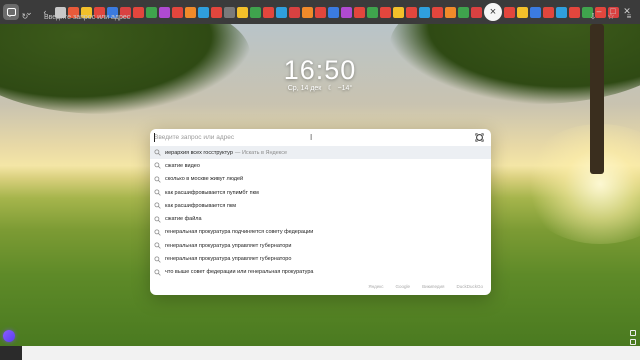 This screenshot has height=360, width=640. What do you see at coordinates (11, 353) in the screenshot?
I see `bottom-dark-block` at bounding box center [11, 353].